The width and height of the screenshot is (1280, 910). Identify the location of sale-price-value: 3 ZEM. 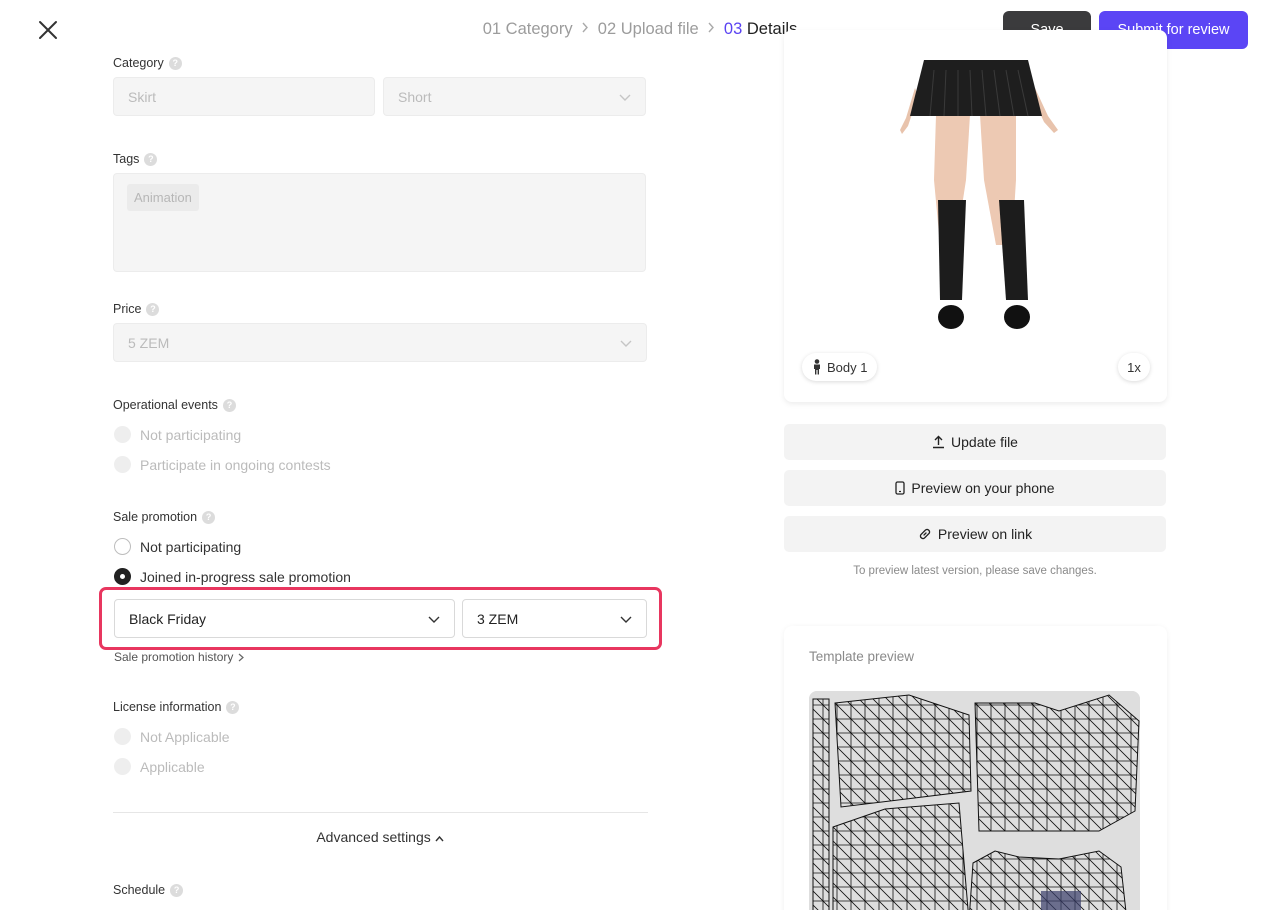
(498, 618).